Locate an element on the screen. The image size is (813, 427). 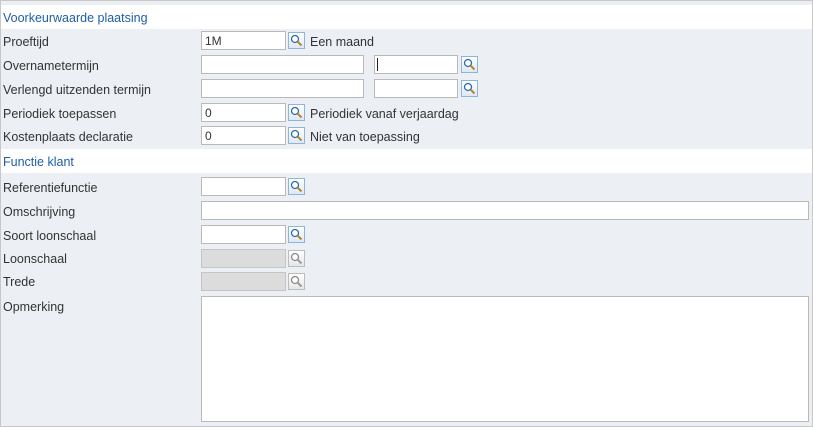
verlengd-lookup-button is located at coordinates (469, 88).